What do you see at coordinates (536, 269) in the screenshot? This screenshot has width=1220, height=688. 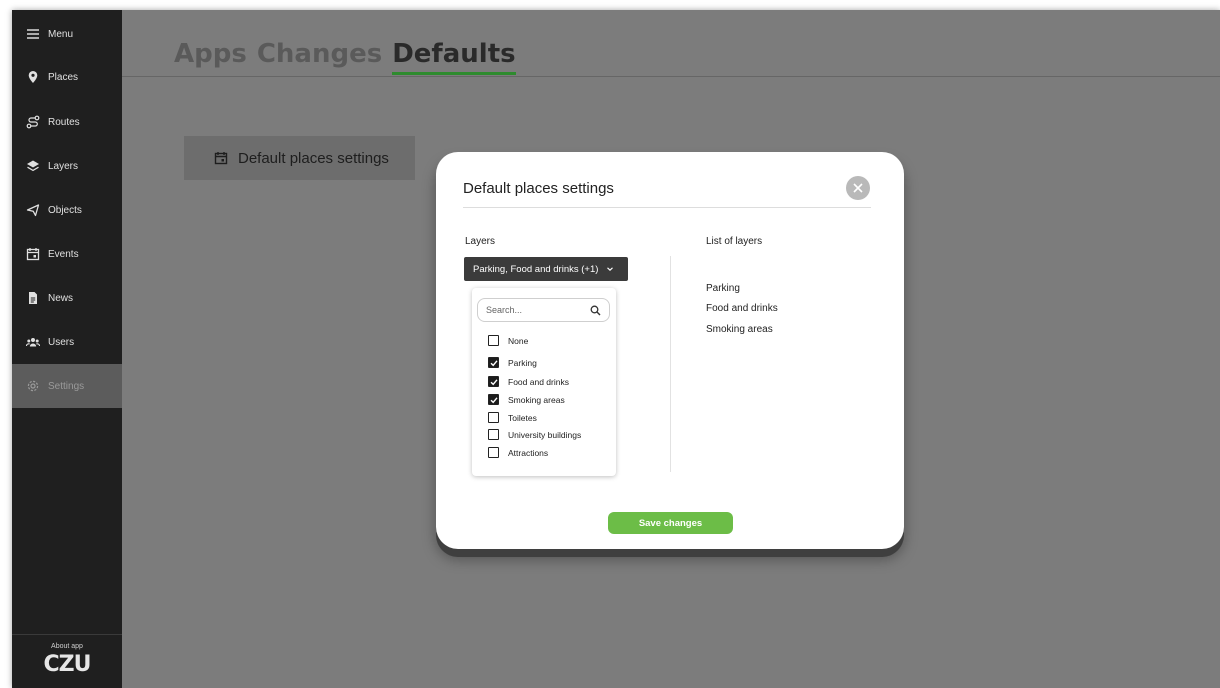 I see `layers-select-value: Parking, Food and drinks (+1)` at bounding box center [536, 269].